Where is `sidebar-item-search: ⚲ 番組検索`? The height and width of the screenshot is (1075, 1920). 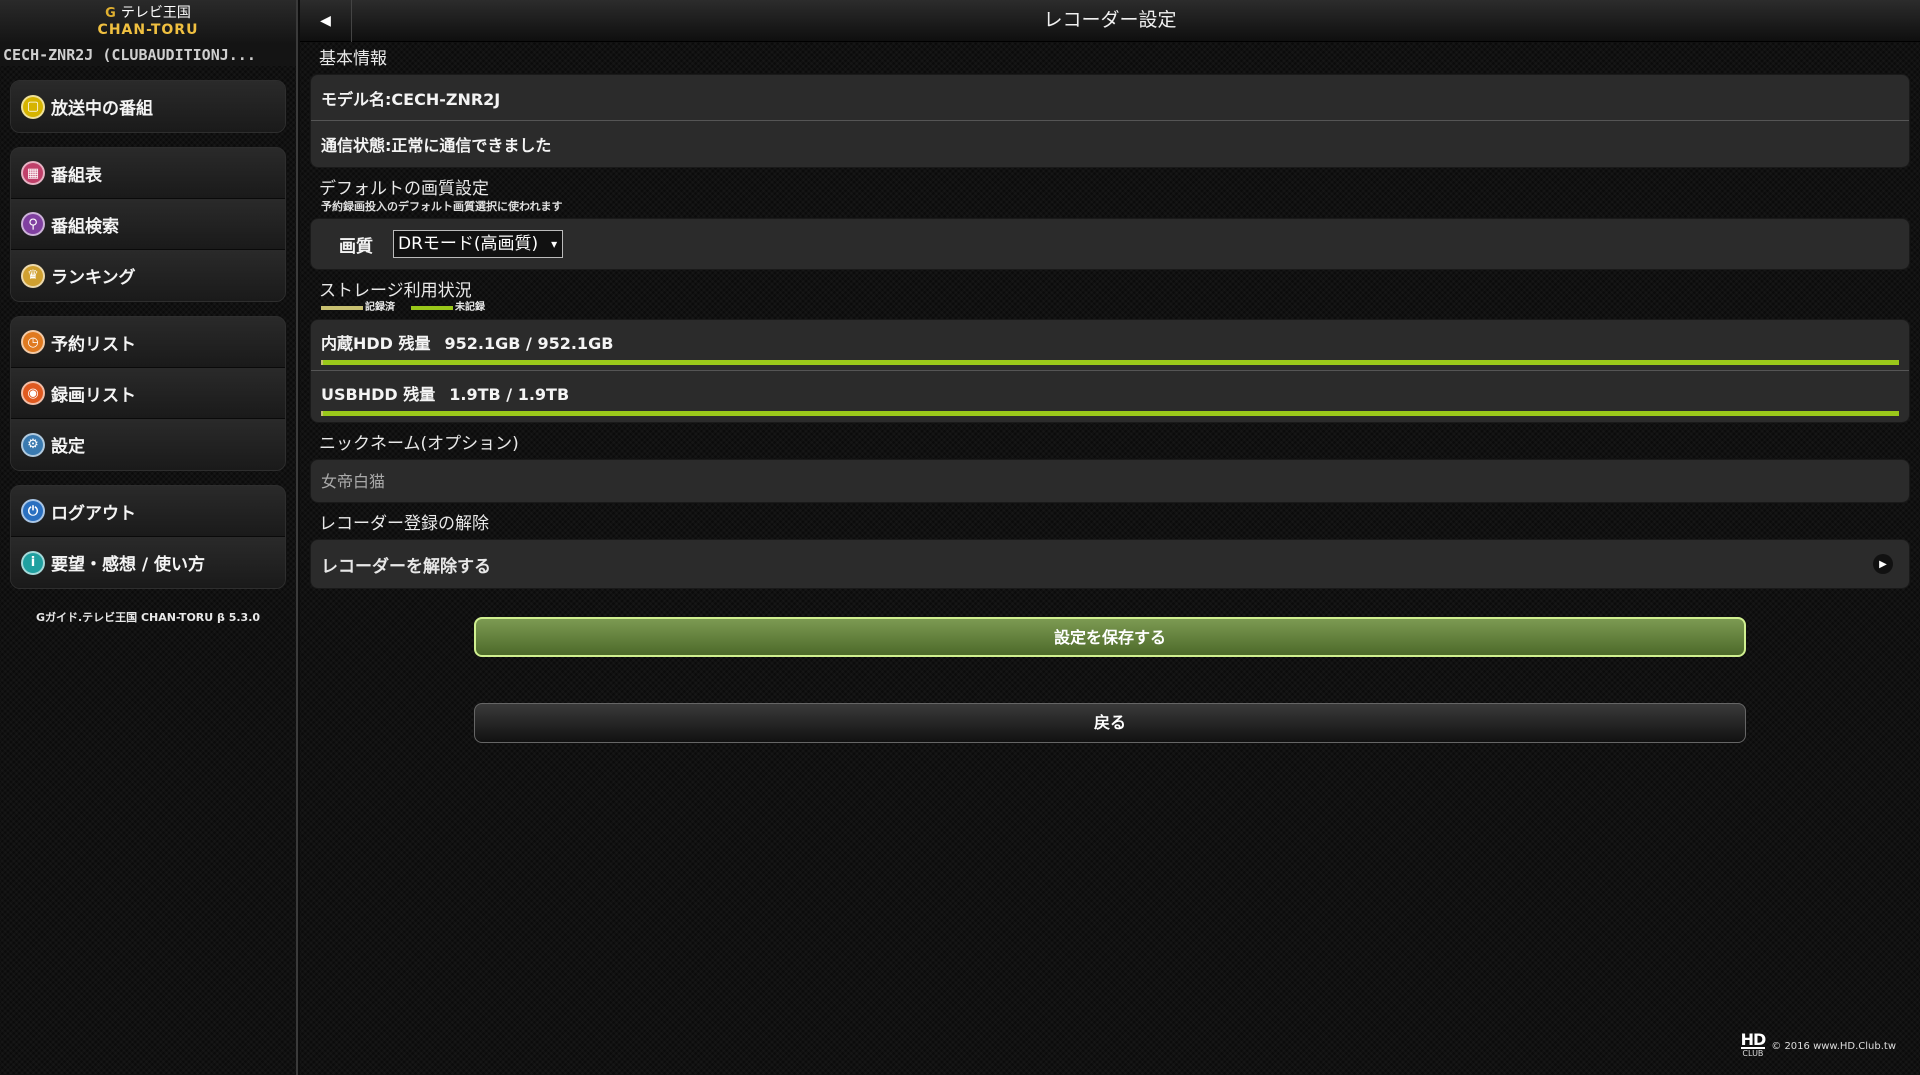 sidebar-item-search: ⚲ 番組検索 is located at coordinates (148, 224).